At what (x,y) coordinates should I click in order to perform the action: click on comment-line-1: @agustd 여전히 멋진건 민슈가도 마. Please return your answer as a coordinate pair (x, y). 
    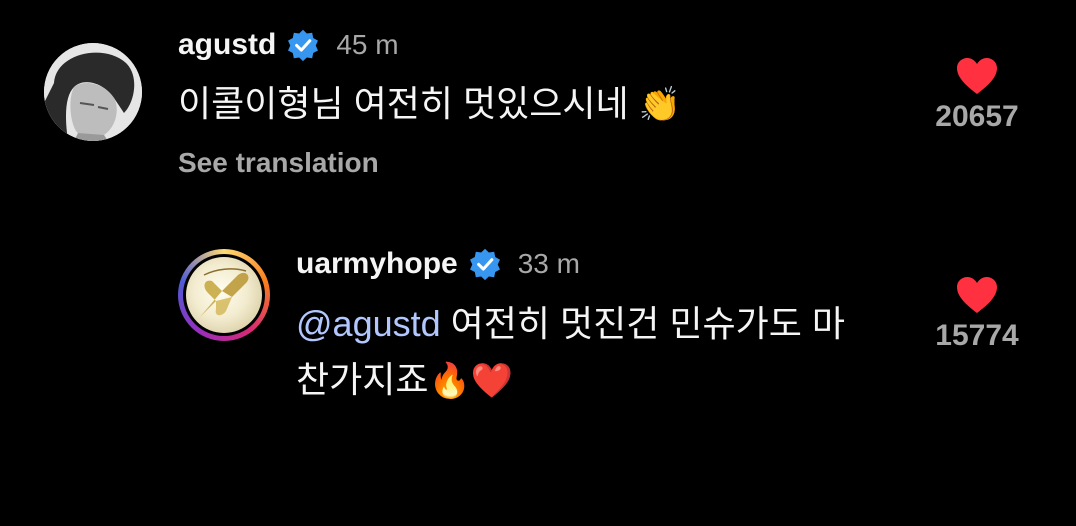
    Looking at the image, I should click on (596, 324).